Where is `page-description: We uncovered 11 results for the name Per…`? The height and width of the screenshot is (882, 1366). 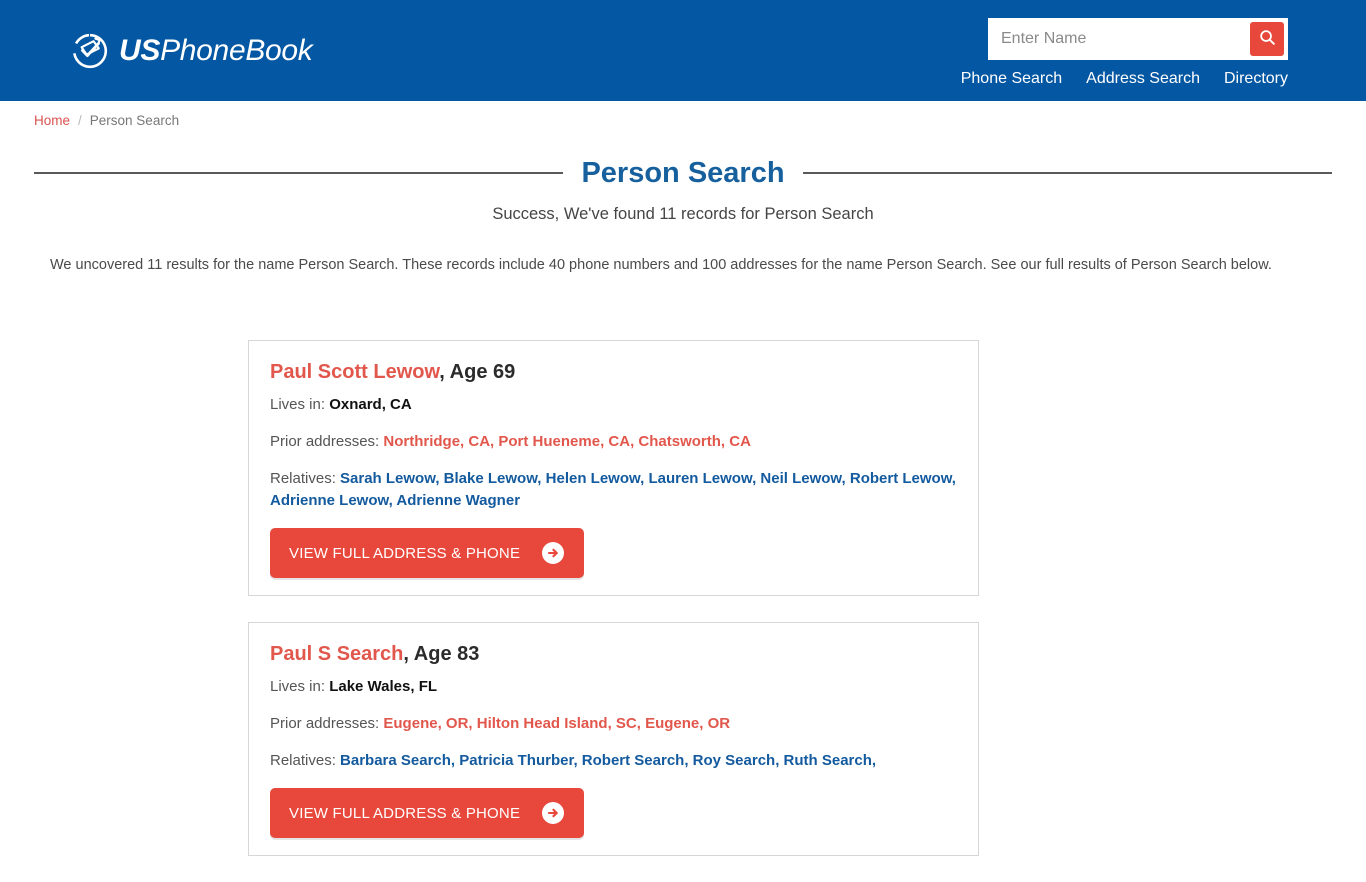 page-description: We uncovered 11 results for the name Per… is located at coordinates (661, 264).